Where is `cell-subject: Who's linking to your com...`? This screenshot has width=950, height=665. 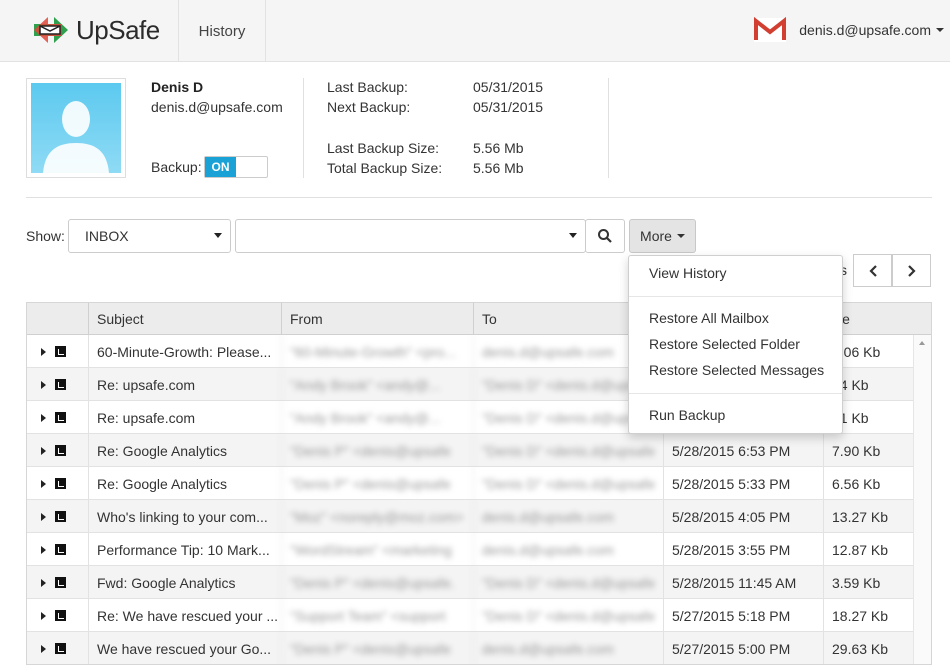
cell-subject: Who's linking to your com... is located at coordinates (184, 516).